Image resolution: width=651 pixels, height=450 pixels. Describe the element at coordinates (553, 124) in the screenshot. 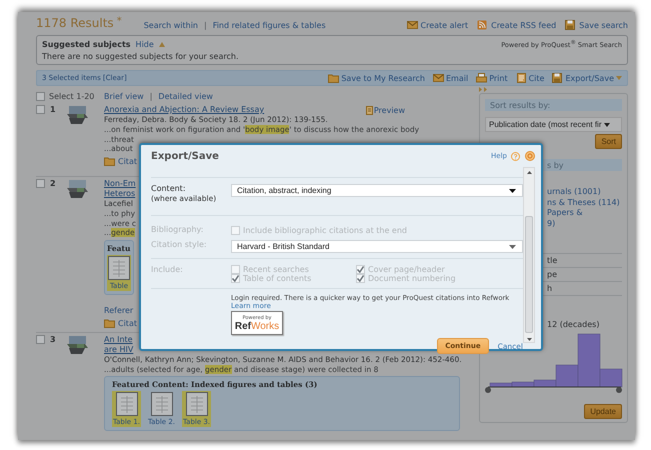

I see `sort-dropdown: Publication date (most recent fir` at that location.